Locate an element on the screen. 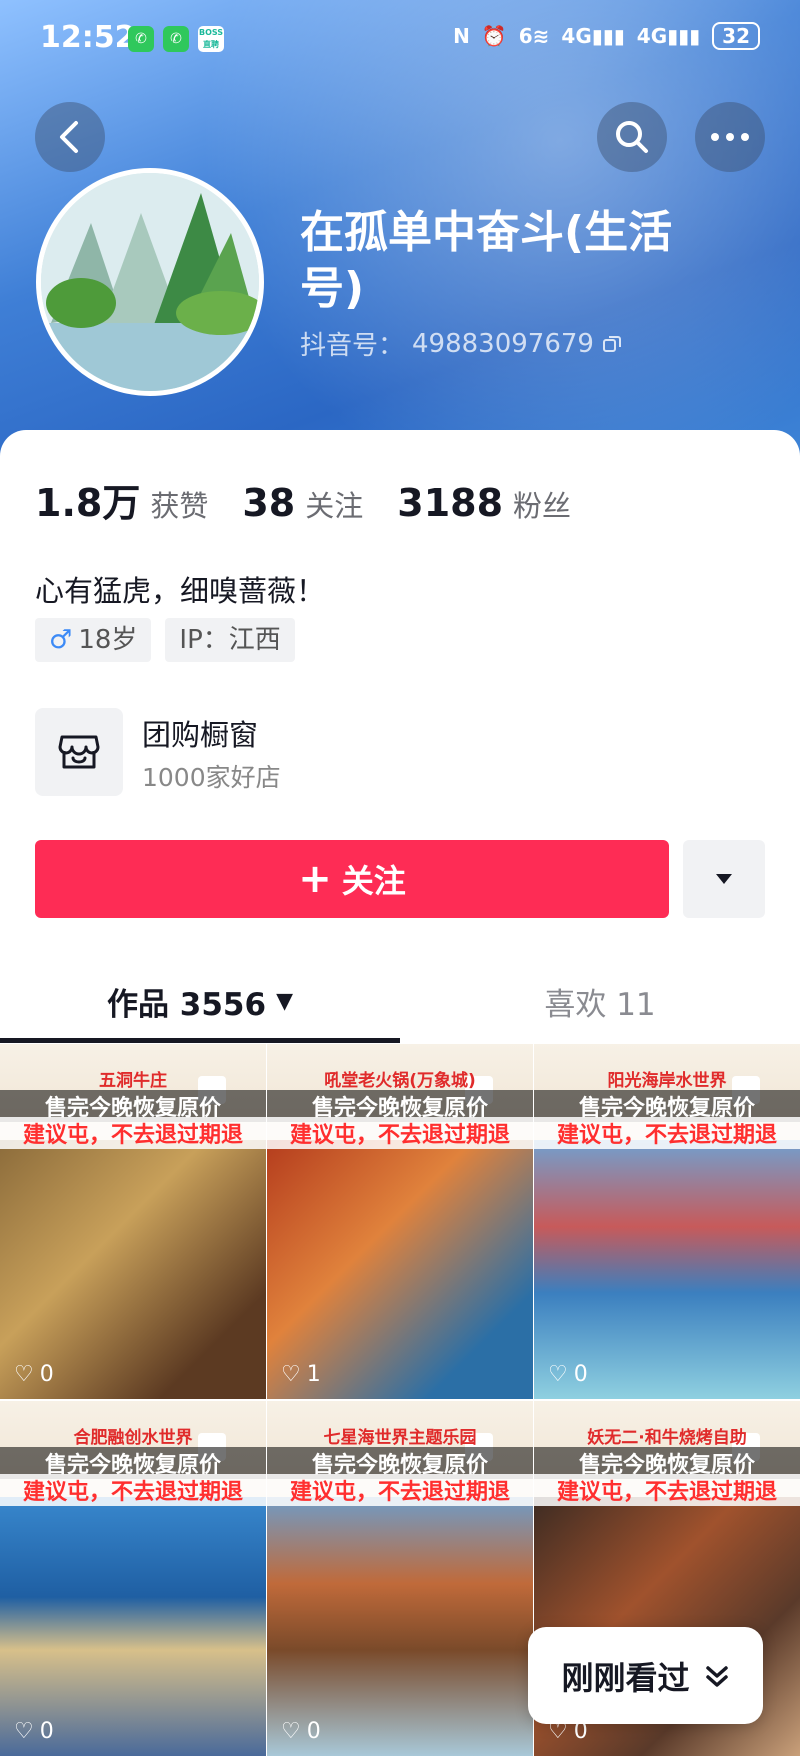 This screenshot has height=1759, width=800. douyin-id: 抖音号： 49883097679 is located at coordinates (461, 343).